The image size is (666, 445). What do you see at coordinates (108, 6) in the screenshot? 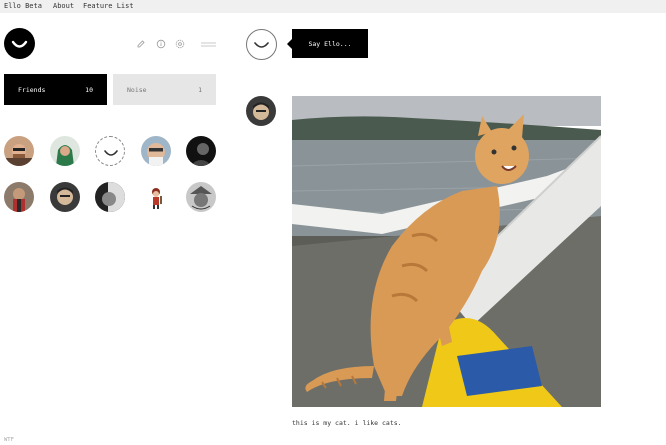
I see `nav-feature-list-link: Feature List` at bounding box center [108, 6].